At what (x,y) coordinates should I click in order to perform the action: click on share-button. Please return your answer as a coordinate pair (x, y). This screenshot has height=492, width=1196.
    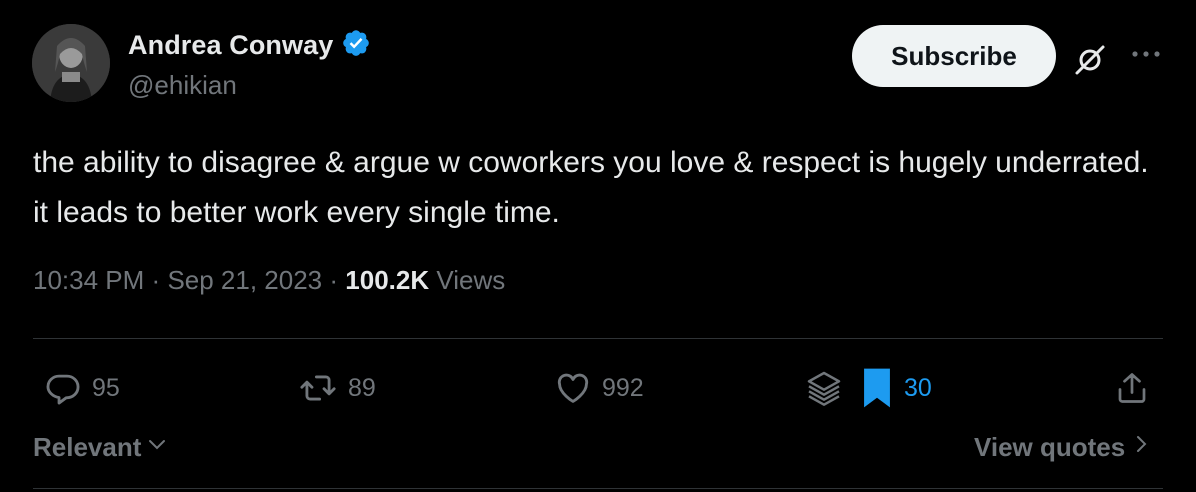
    Looking at the image, I should click on (1132, 388).